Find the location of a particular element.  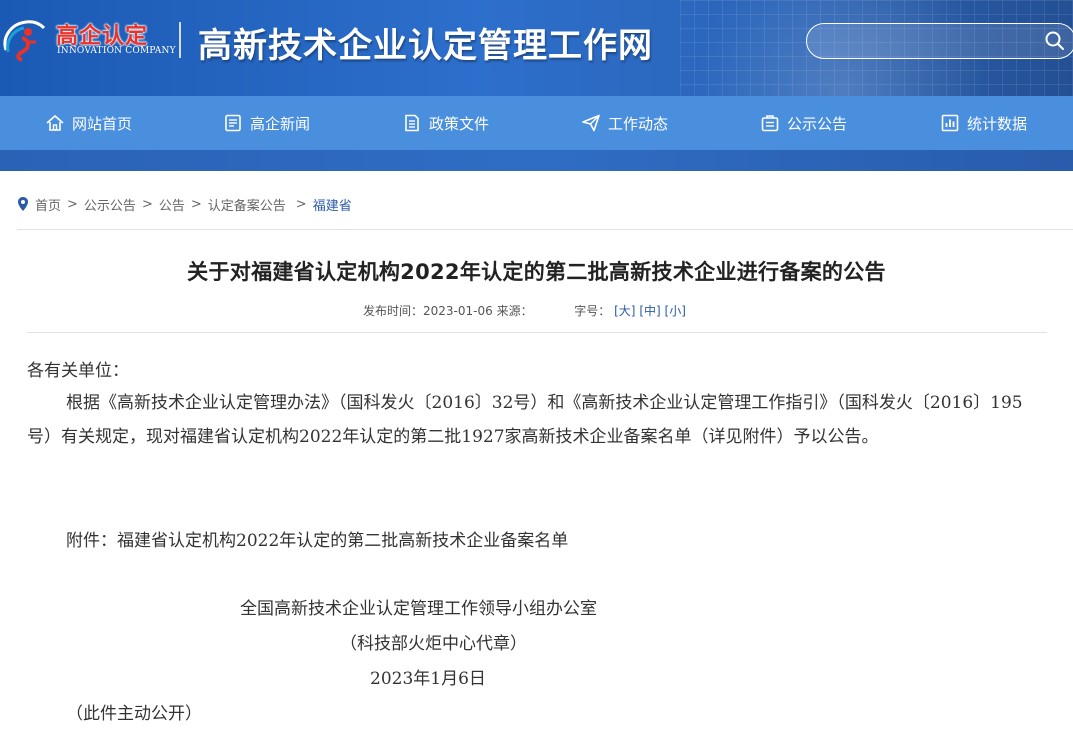

publish-date: 2023-01-06 is located at coordinates (458, 311).